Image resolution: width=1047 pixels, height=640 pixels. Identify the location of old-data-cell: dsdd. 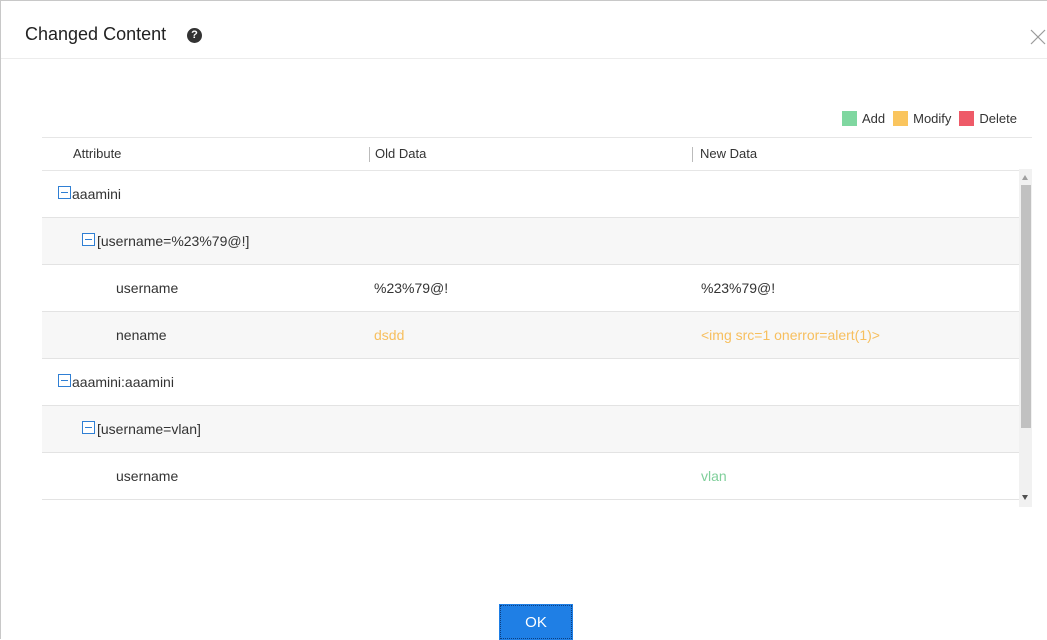
(389, 335).